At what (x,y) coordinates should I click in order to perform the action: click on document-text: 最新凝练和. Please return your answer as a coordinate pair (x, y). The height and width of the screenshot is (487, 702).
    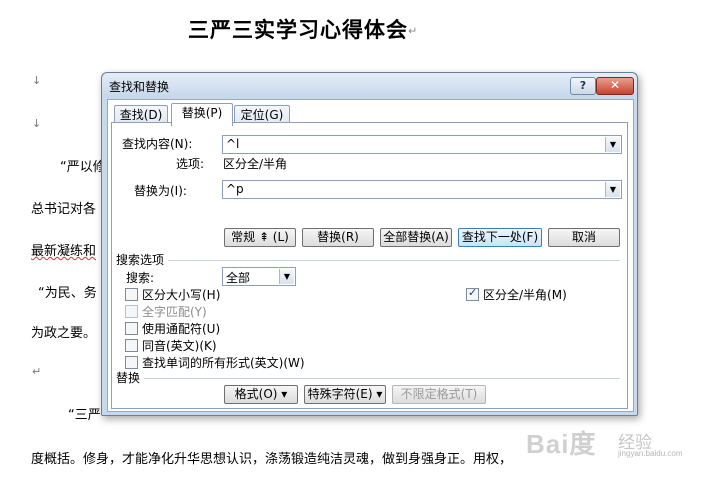
    Looking at the image, I should click on (64, 251).